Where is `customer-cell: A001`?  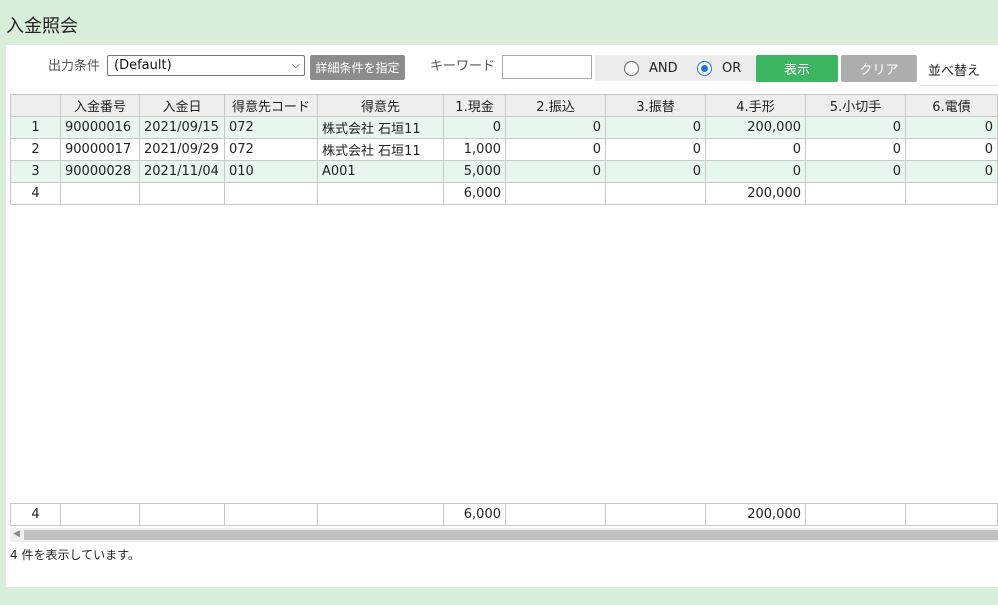 customer-cell: A001 is located at coordinates (380, 171).